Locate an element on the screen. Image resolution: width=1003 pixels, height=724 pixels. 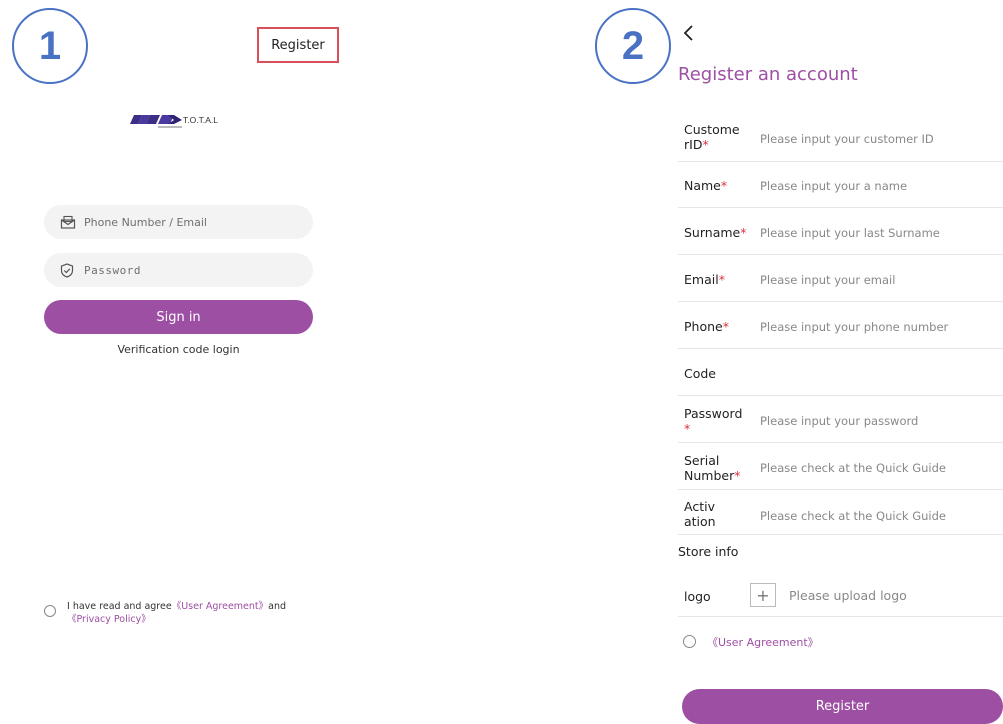
surname-row: Surname* is located at coordinates (840, 232).